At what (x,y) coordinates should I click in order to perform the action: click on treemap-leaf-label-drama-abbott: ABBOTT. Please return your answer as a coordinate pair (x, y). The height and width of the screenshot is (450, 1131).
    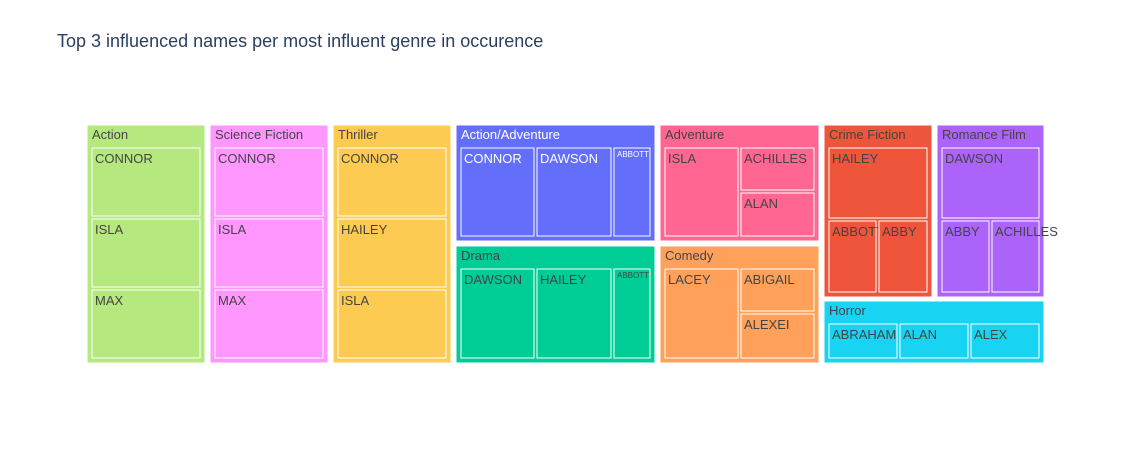
    Looking at the image, I should click on (633, 275).